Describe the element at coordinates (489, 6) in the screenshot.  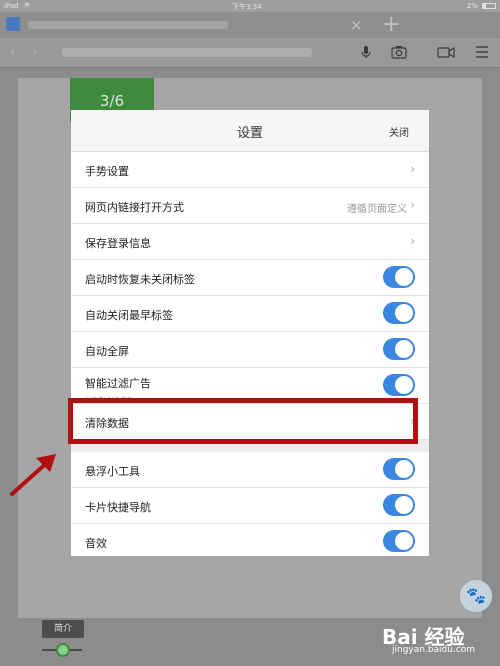
I see `battery-icon` at that location.